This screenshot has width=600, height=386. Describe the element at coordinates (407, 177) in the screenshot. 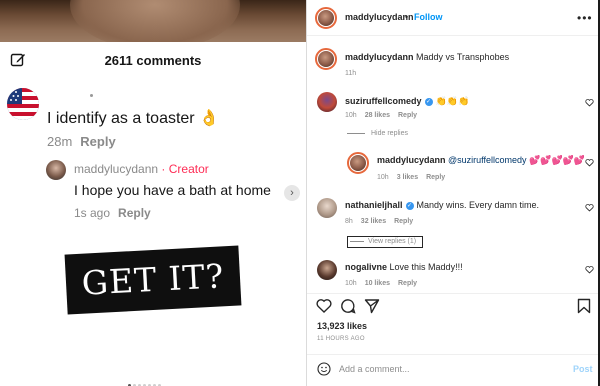

I see `likes-count: 3 likes` at that location.